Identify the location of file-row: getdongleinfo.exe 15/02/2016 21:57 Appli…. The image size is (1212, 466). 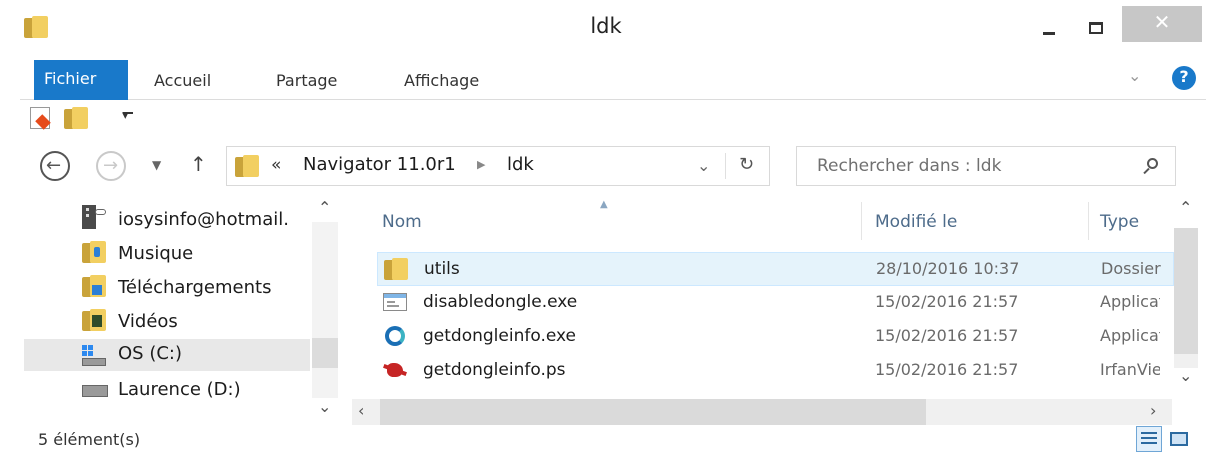
(775, 337).